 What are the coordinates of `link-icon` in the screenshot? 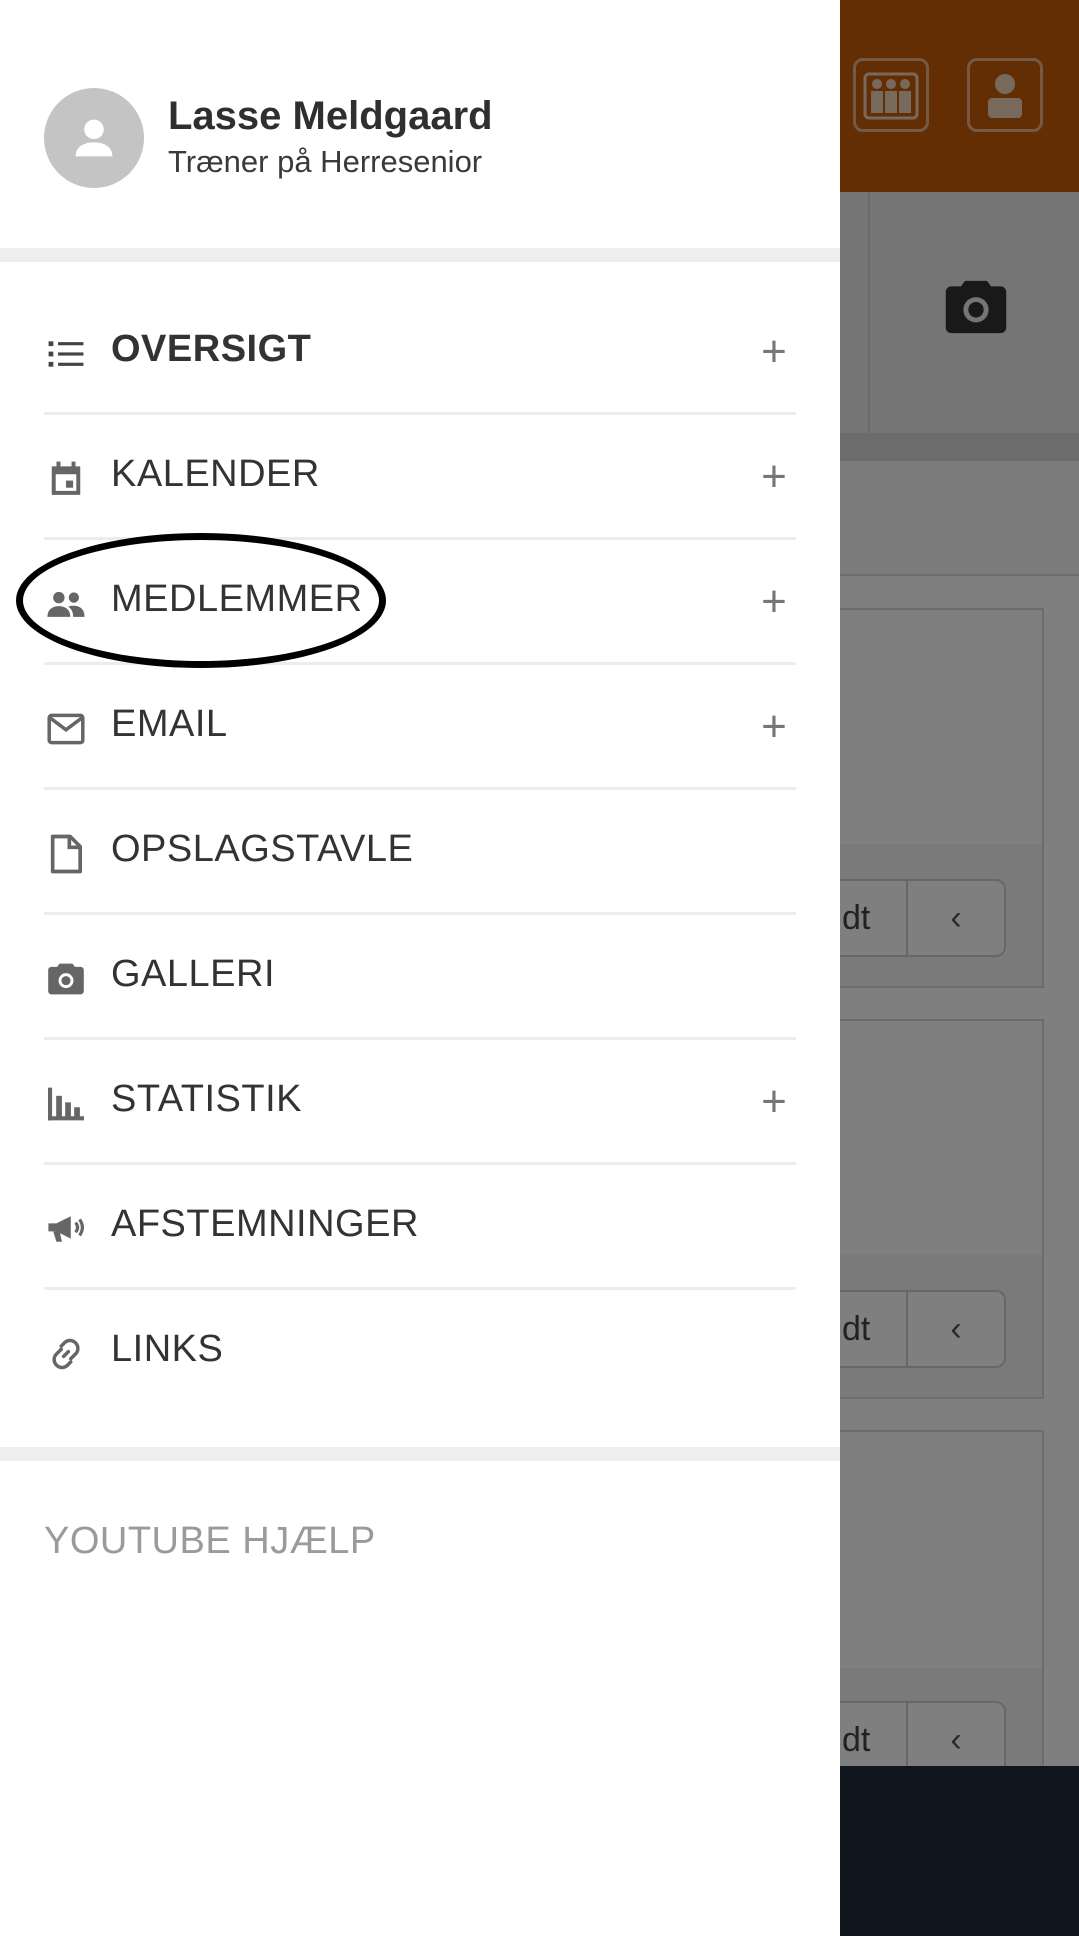 It's located at (66, 1354).